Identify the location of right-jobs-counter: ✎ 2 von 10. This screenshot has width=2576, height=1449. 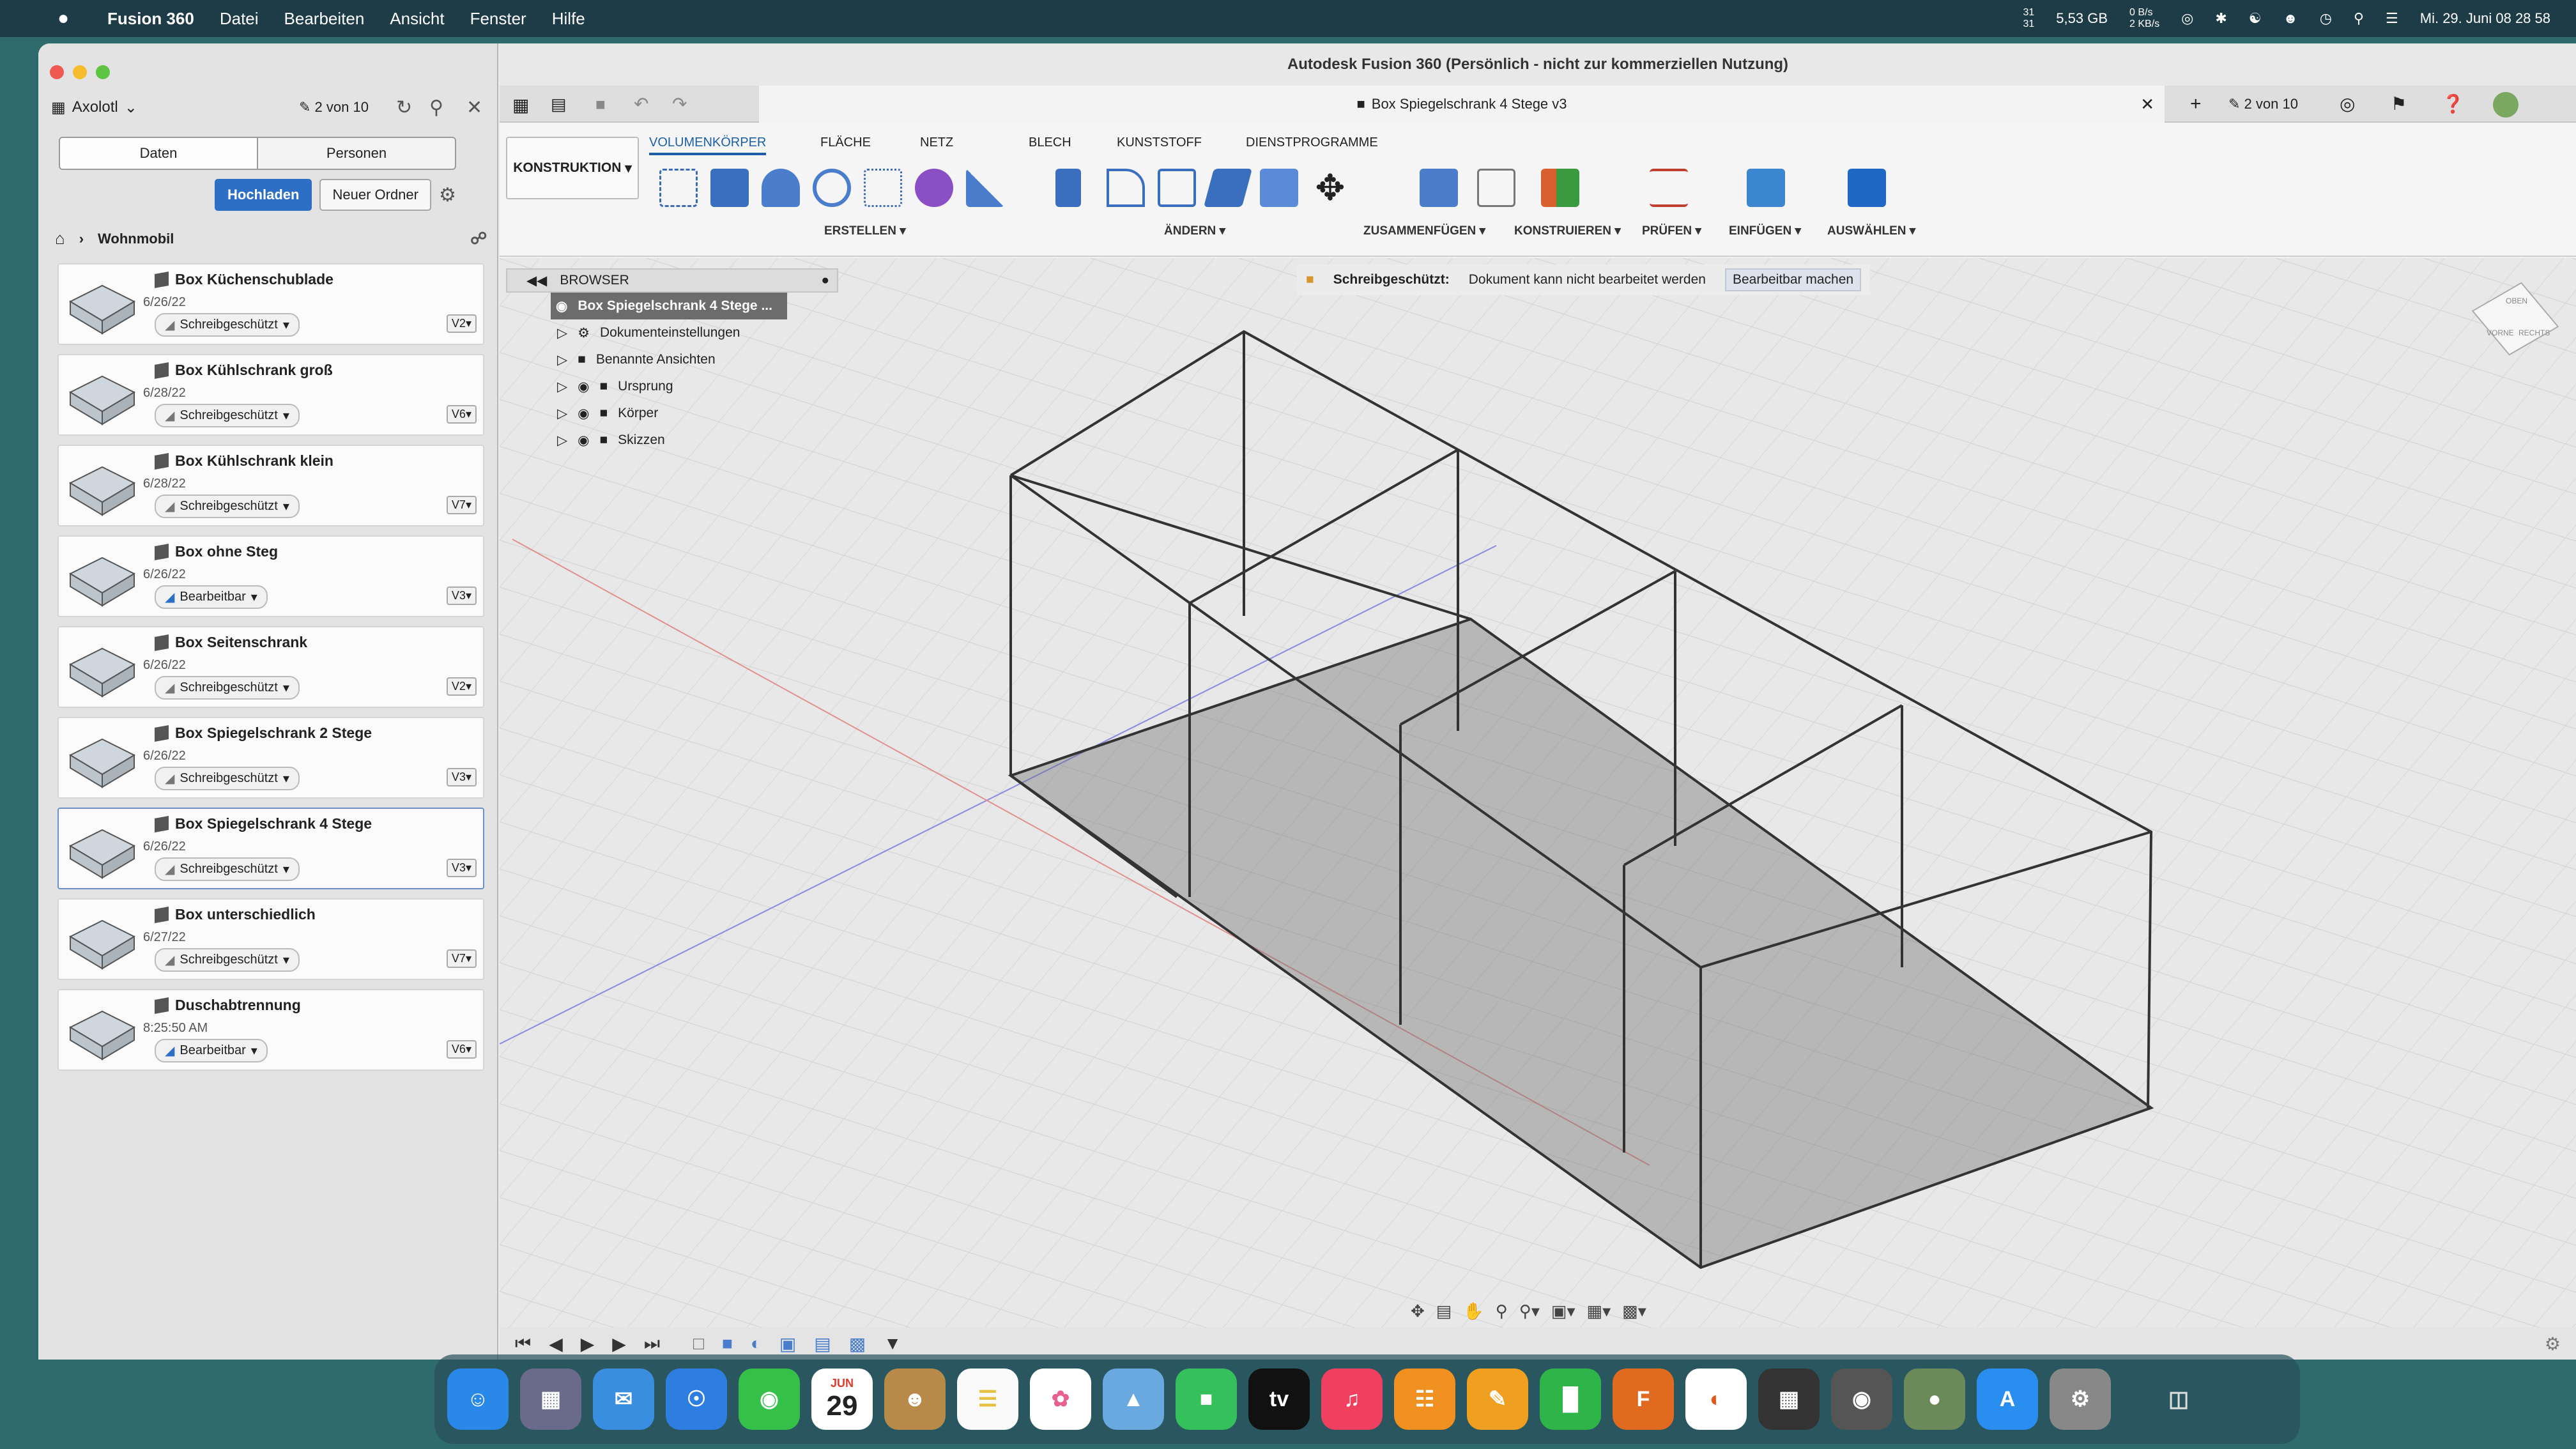
(2263, 104).